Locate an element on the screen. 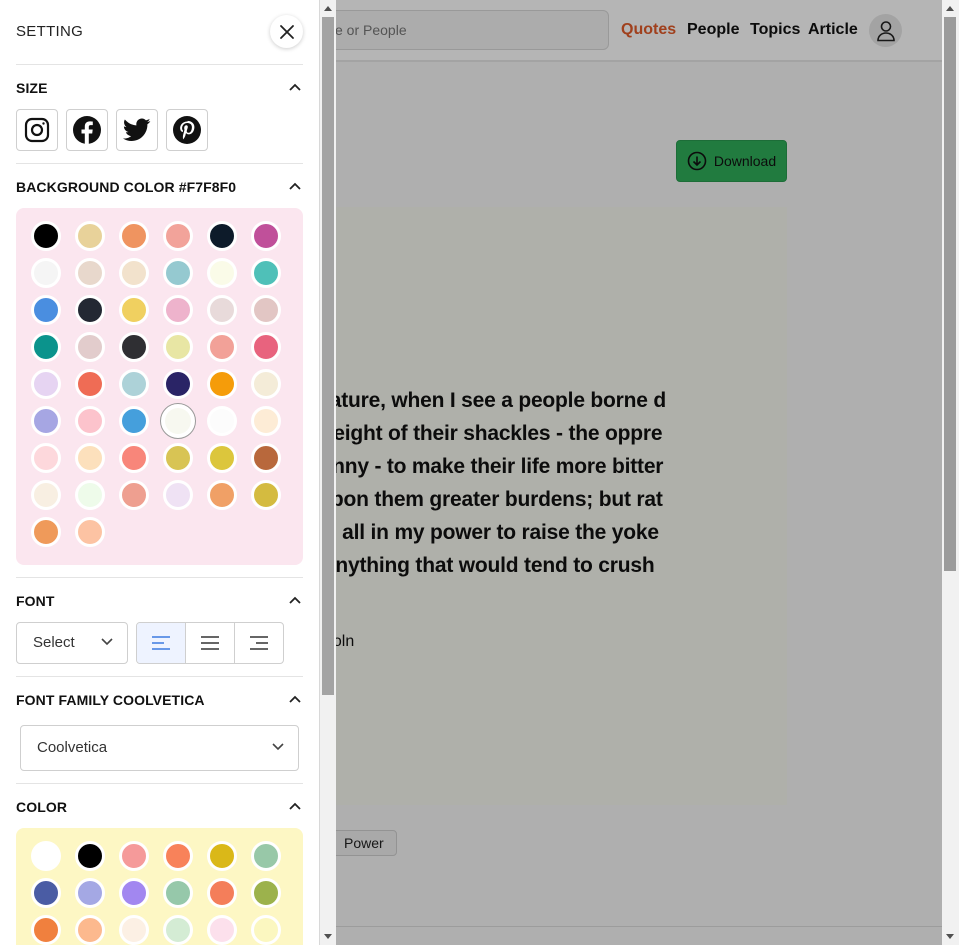 The width and height of the screenshot is (959, 945). background-color-section-title: BACKGROUND COLOR #F7F8F0 is located at coordinates (126, 187).